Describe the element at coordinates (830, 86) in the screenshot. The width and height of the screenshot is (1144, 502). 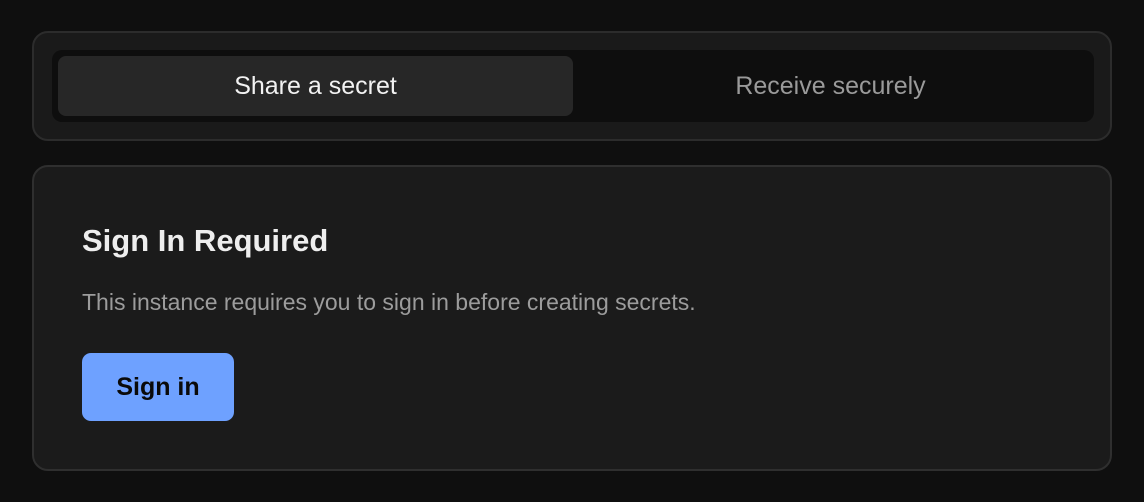
I see `tab-receive-securely: Receive securely` at that location.